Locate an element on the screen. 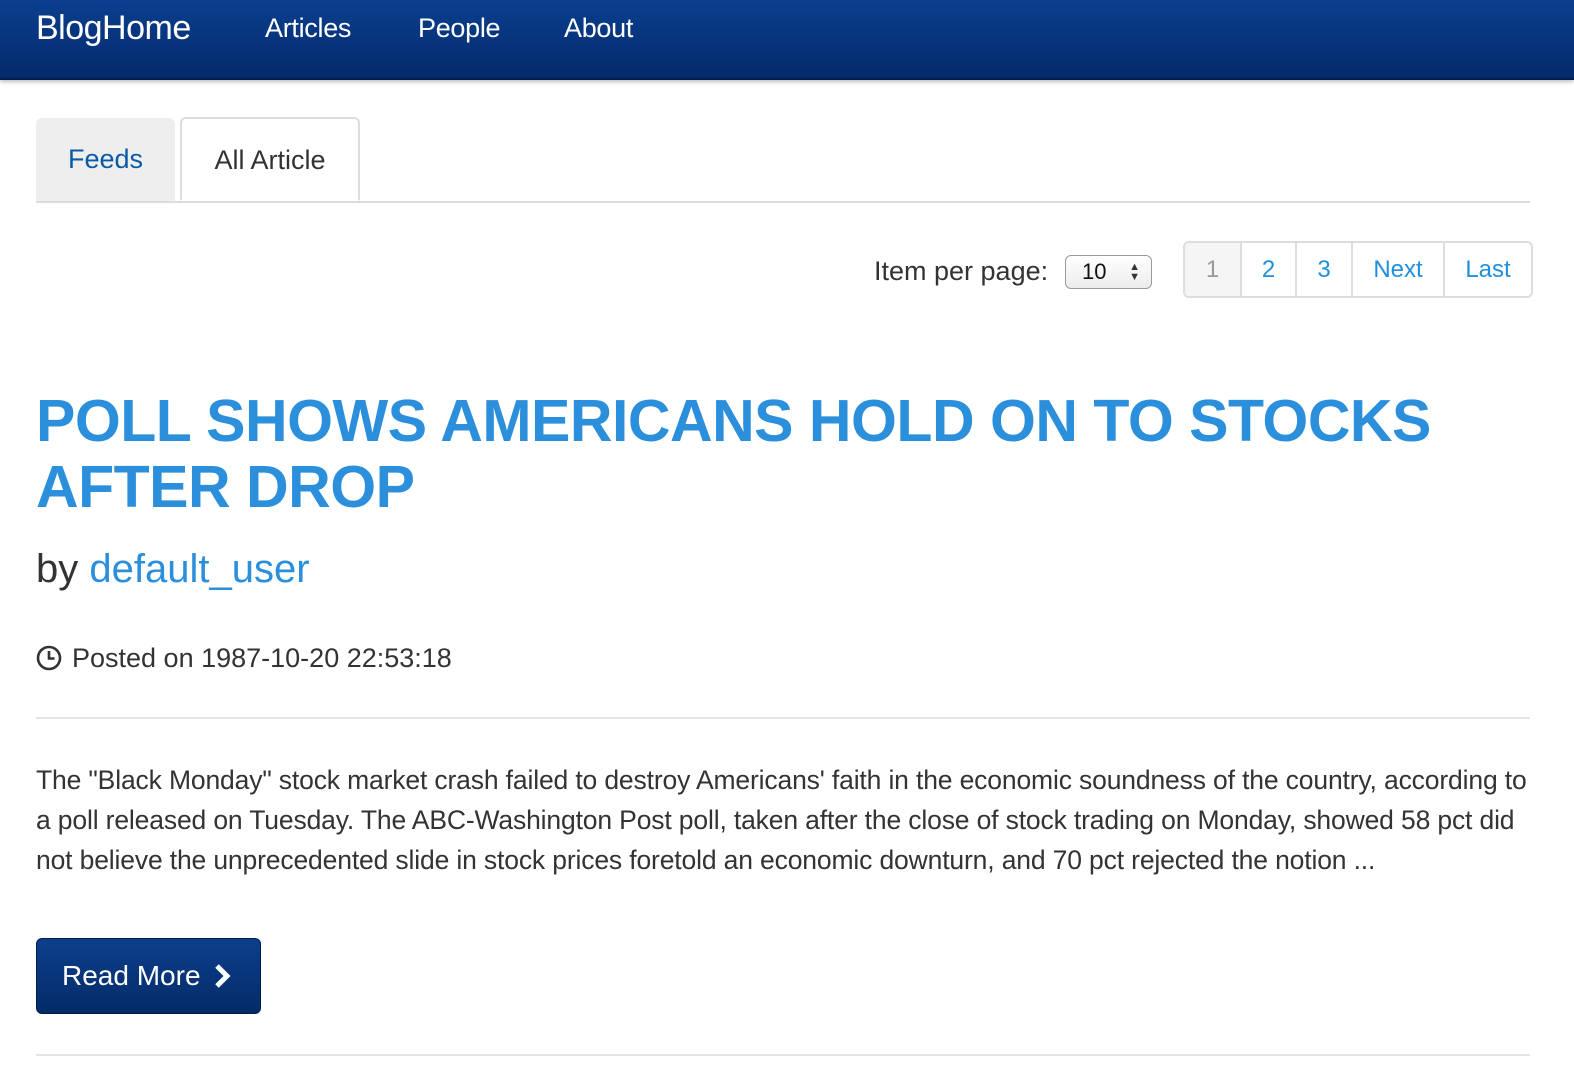 This screenshot has width=1574, height=1092. top-navbar: BlogHome Articles People About is located at coordinates (787, 40).